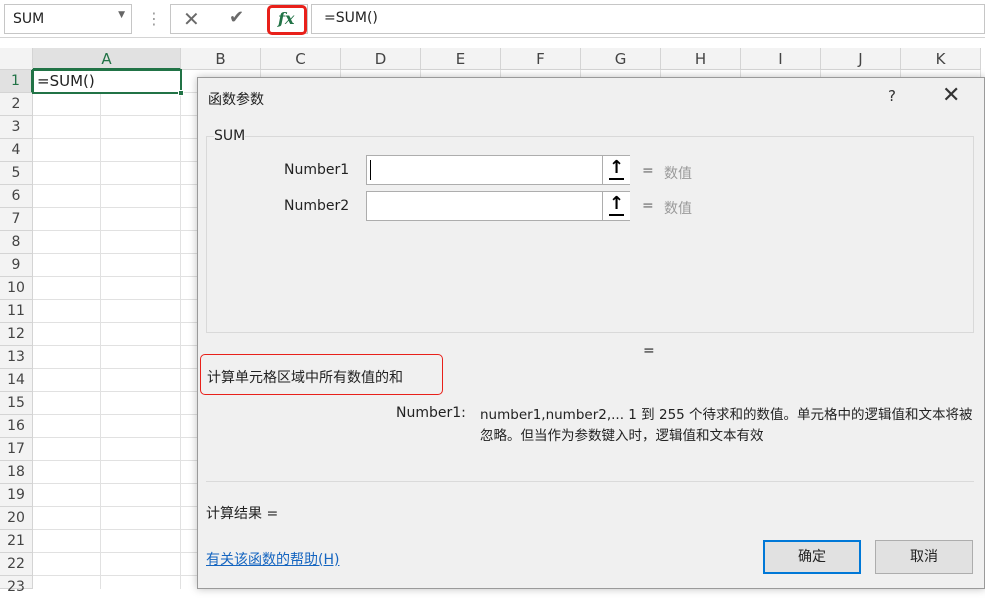 The height and width of the screenshot is (598, 985). What do you see at coordinates (221, 59) in the screenshot?
I see `column-header-b: B` at bounding box center [221, 59].